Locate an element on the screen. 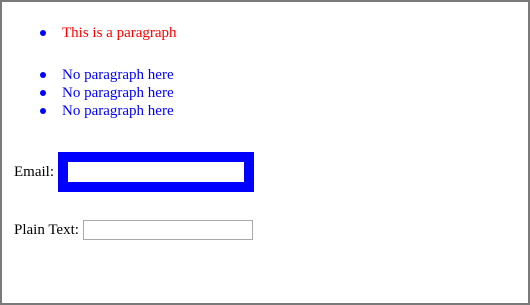 The height and width of the screenshot is (305, 530). email-row: Email: is located at coordinates (134, 172).